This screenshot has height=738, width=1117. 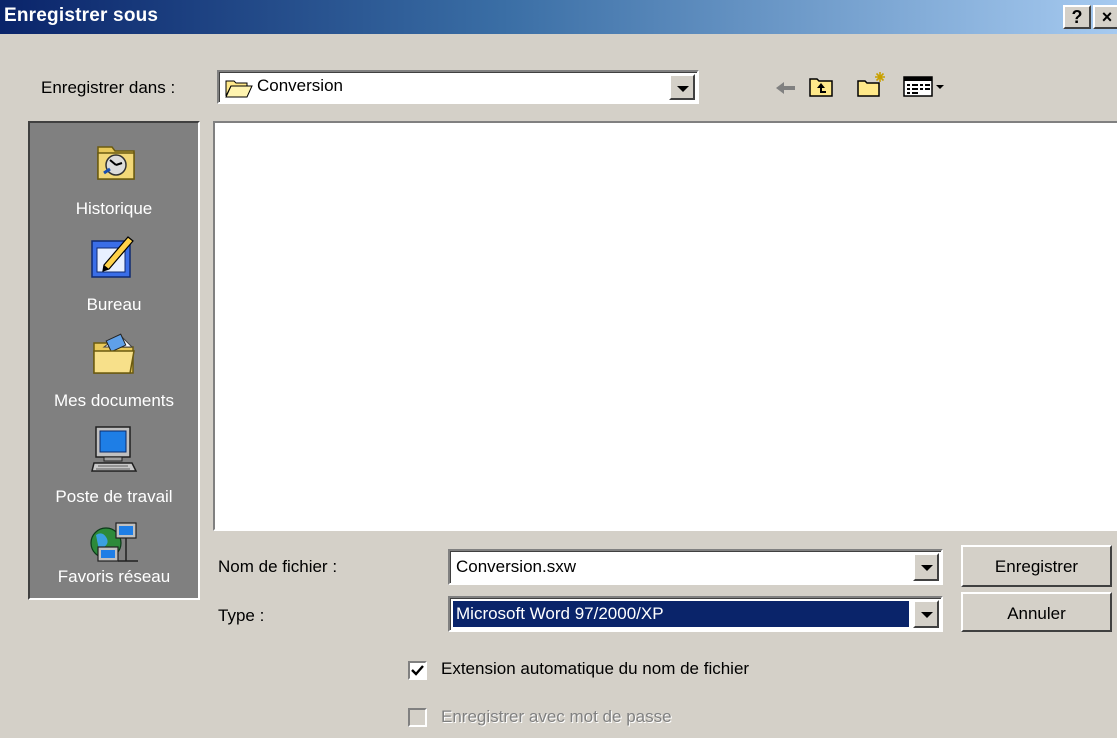 I want to click on help-button: ?, so click(x=1077, y=17).